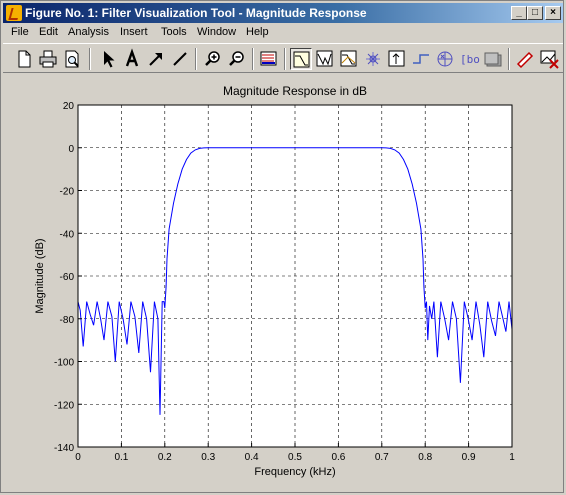  I want to click on x-tick-label: 0.1, so click(121, 457).